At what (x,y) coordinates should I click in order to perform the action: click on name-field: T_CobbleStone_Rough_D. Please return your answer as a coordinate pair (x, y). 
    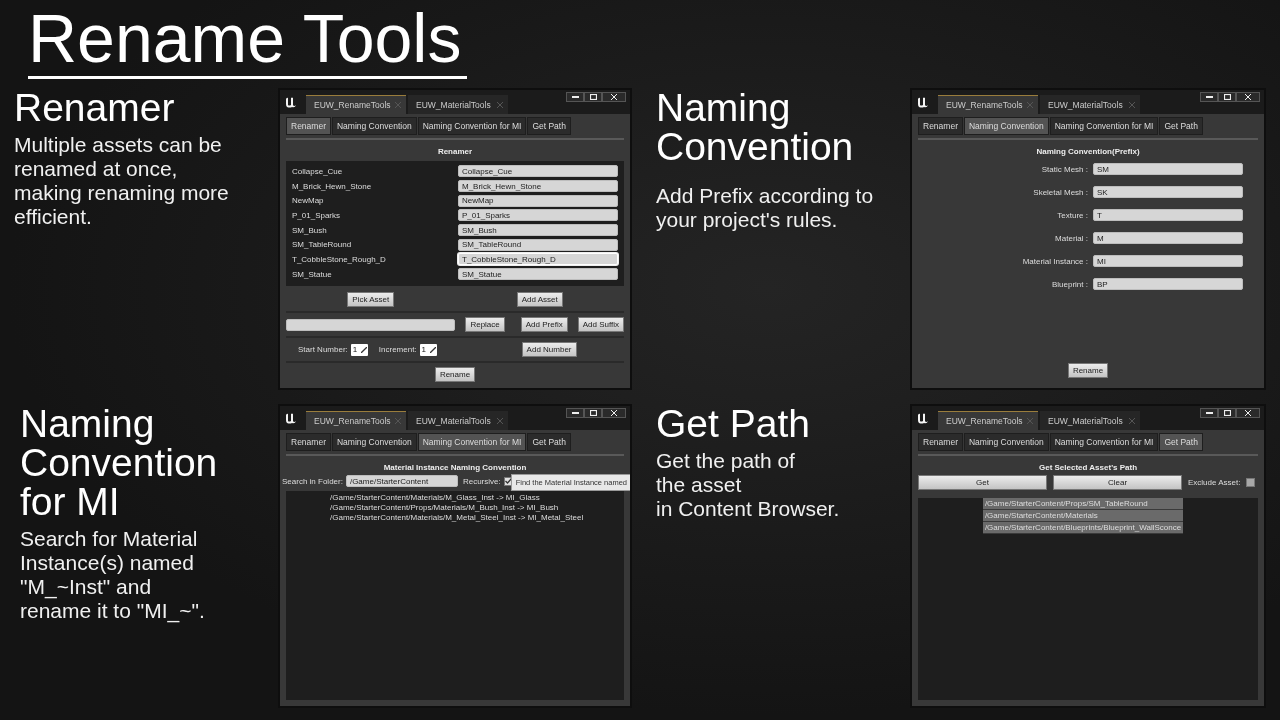
    Looking at the image, I should click on (538, 259).